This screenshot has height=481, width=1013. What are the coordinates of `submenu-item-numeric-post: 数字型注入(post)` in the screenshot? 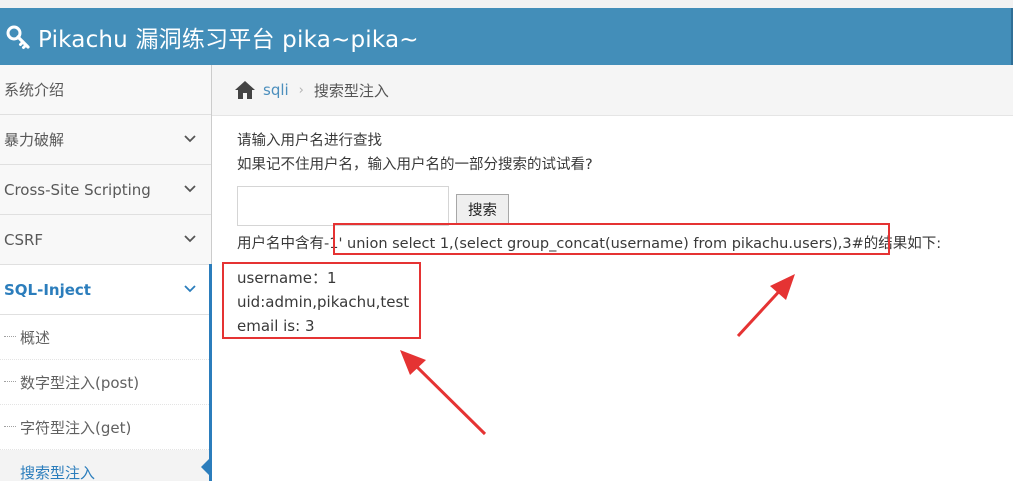 It's located at (105, 382).